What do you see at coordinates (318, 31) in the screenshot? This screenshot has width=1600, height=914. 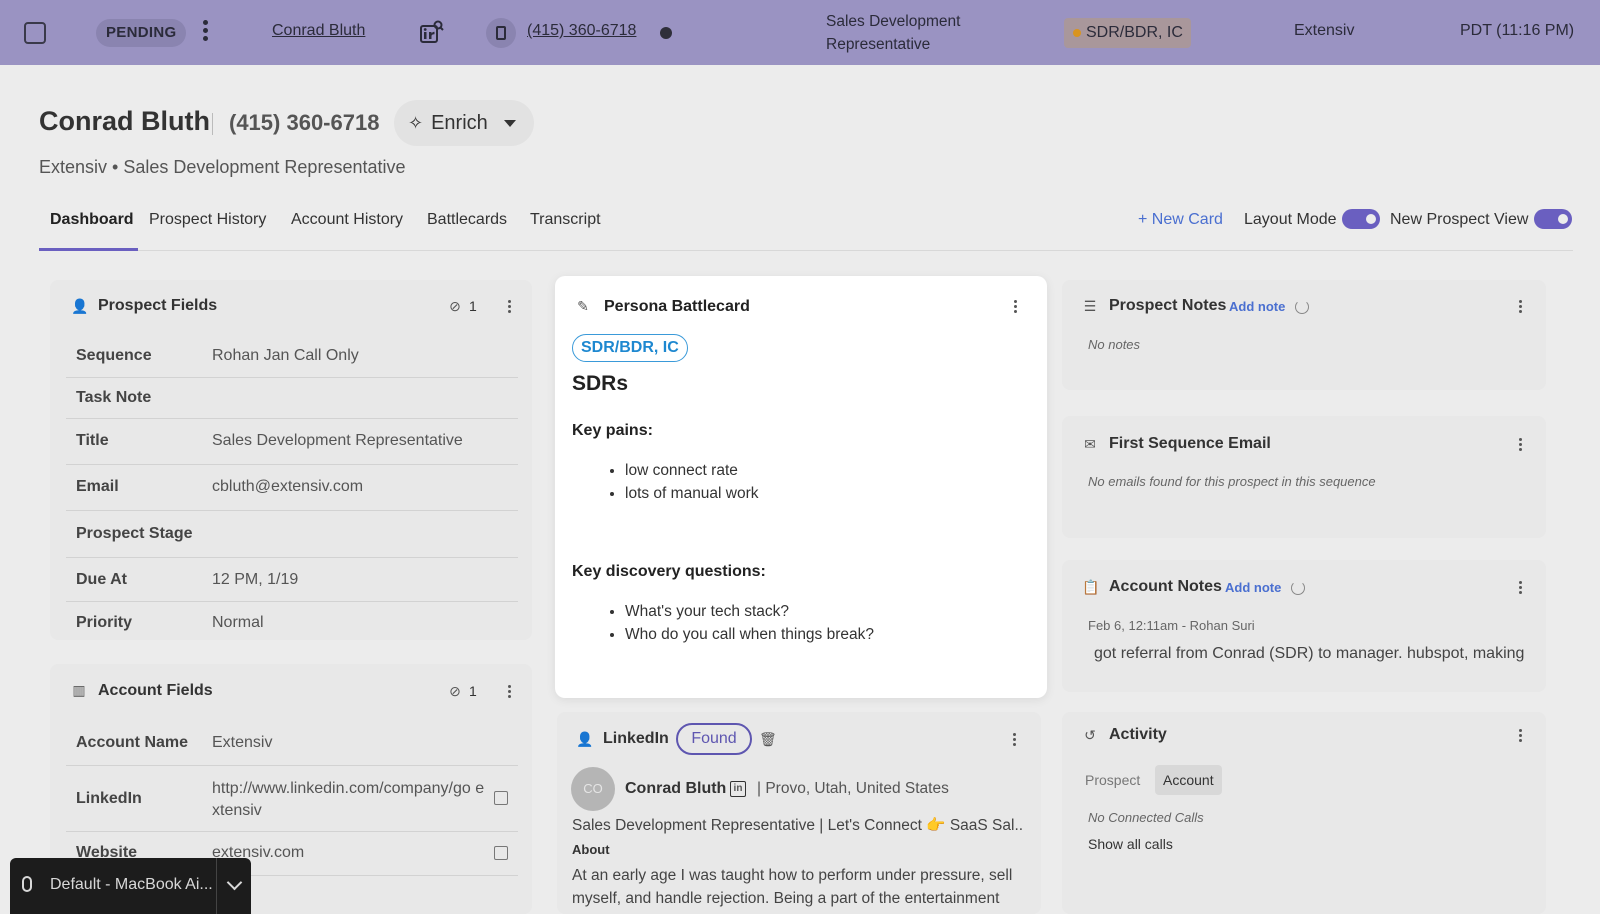 I see `prospect-name-link: Conrad Bluth` at bounding box center [318, 31].